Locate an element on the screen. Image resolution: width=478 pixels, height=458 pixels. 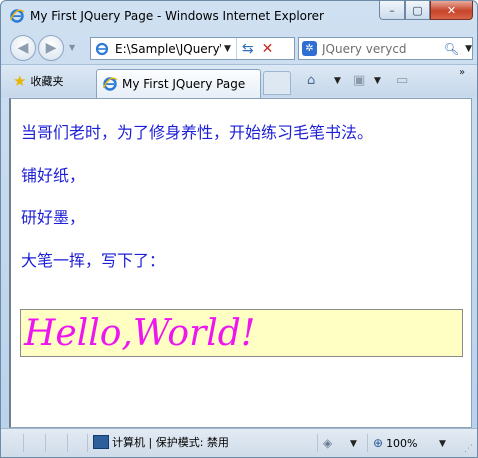
stop-icon: ✕ is located at coordinates (268, 49).